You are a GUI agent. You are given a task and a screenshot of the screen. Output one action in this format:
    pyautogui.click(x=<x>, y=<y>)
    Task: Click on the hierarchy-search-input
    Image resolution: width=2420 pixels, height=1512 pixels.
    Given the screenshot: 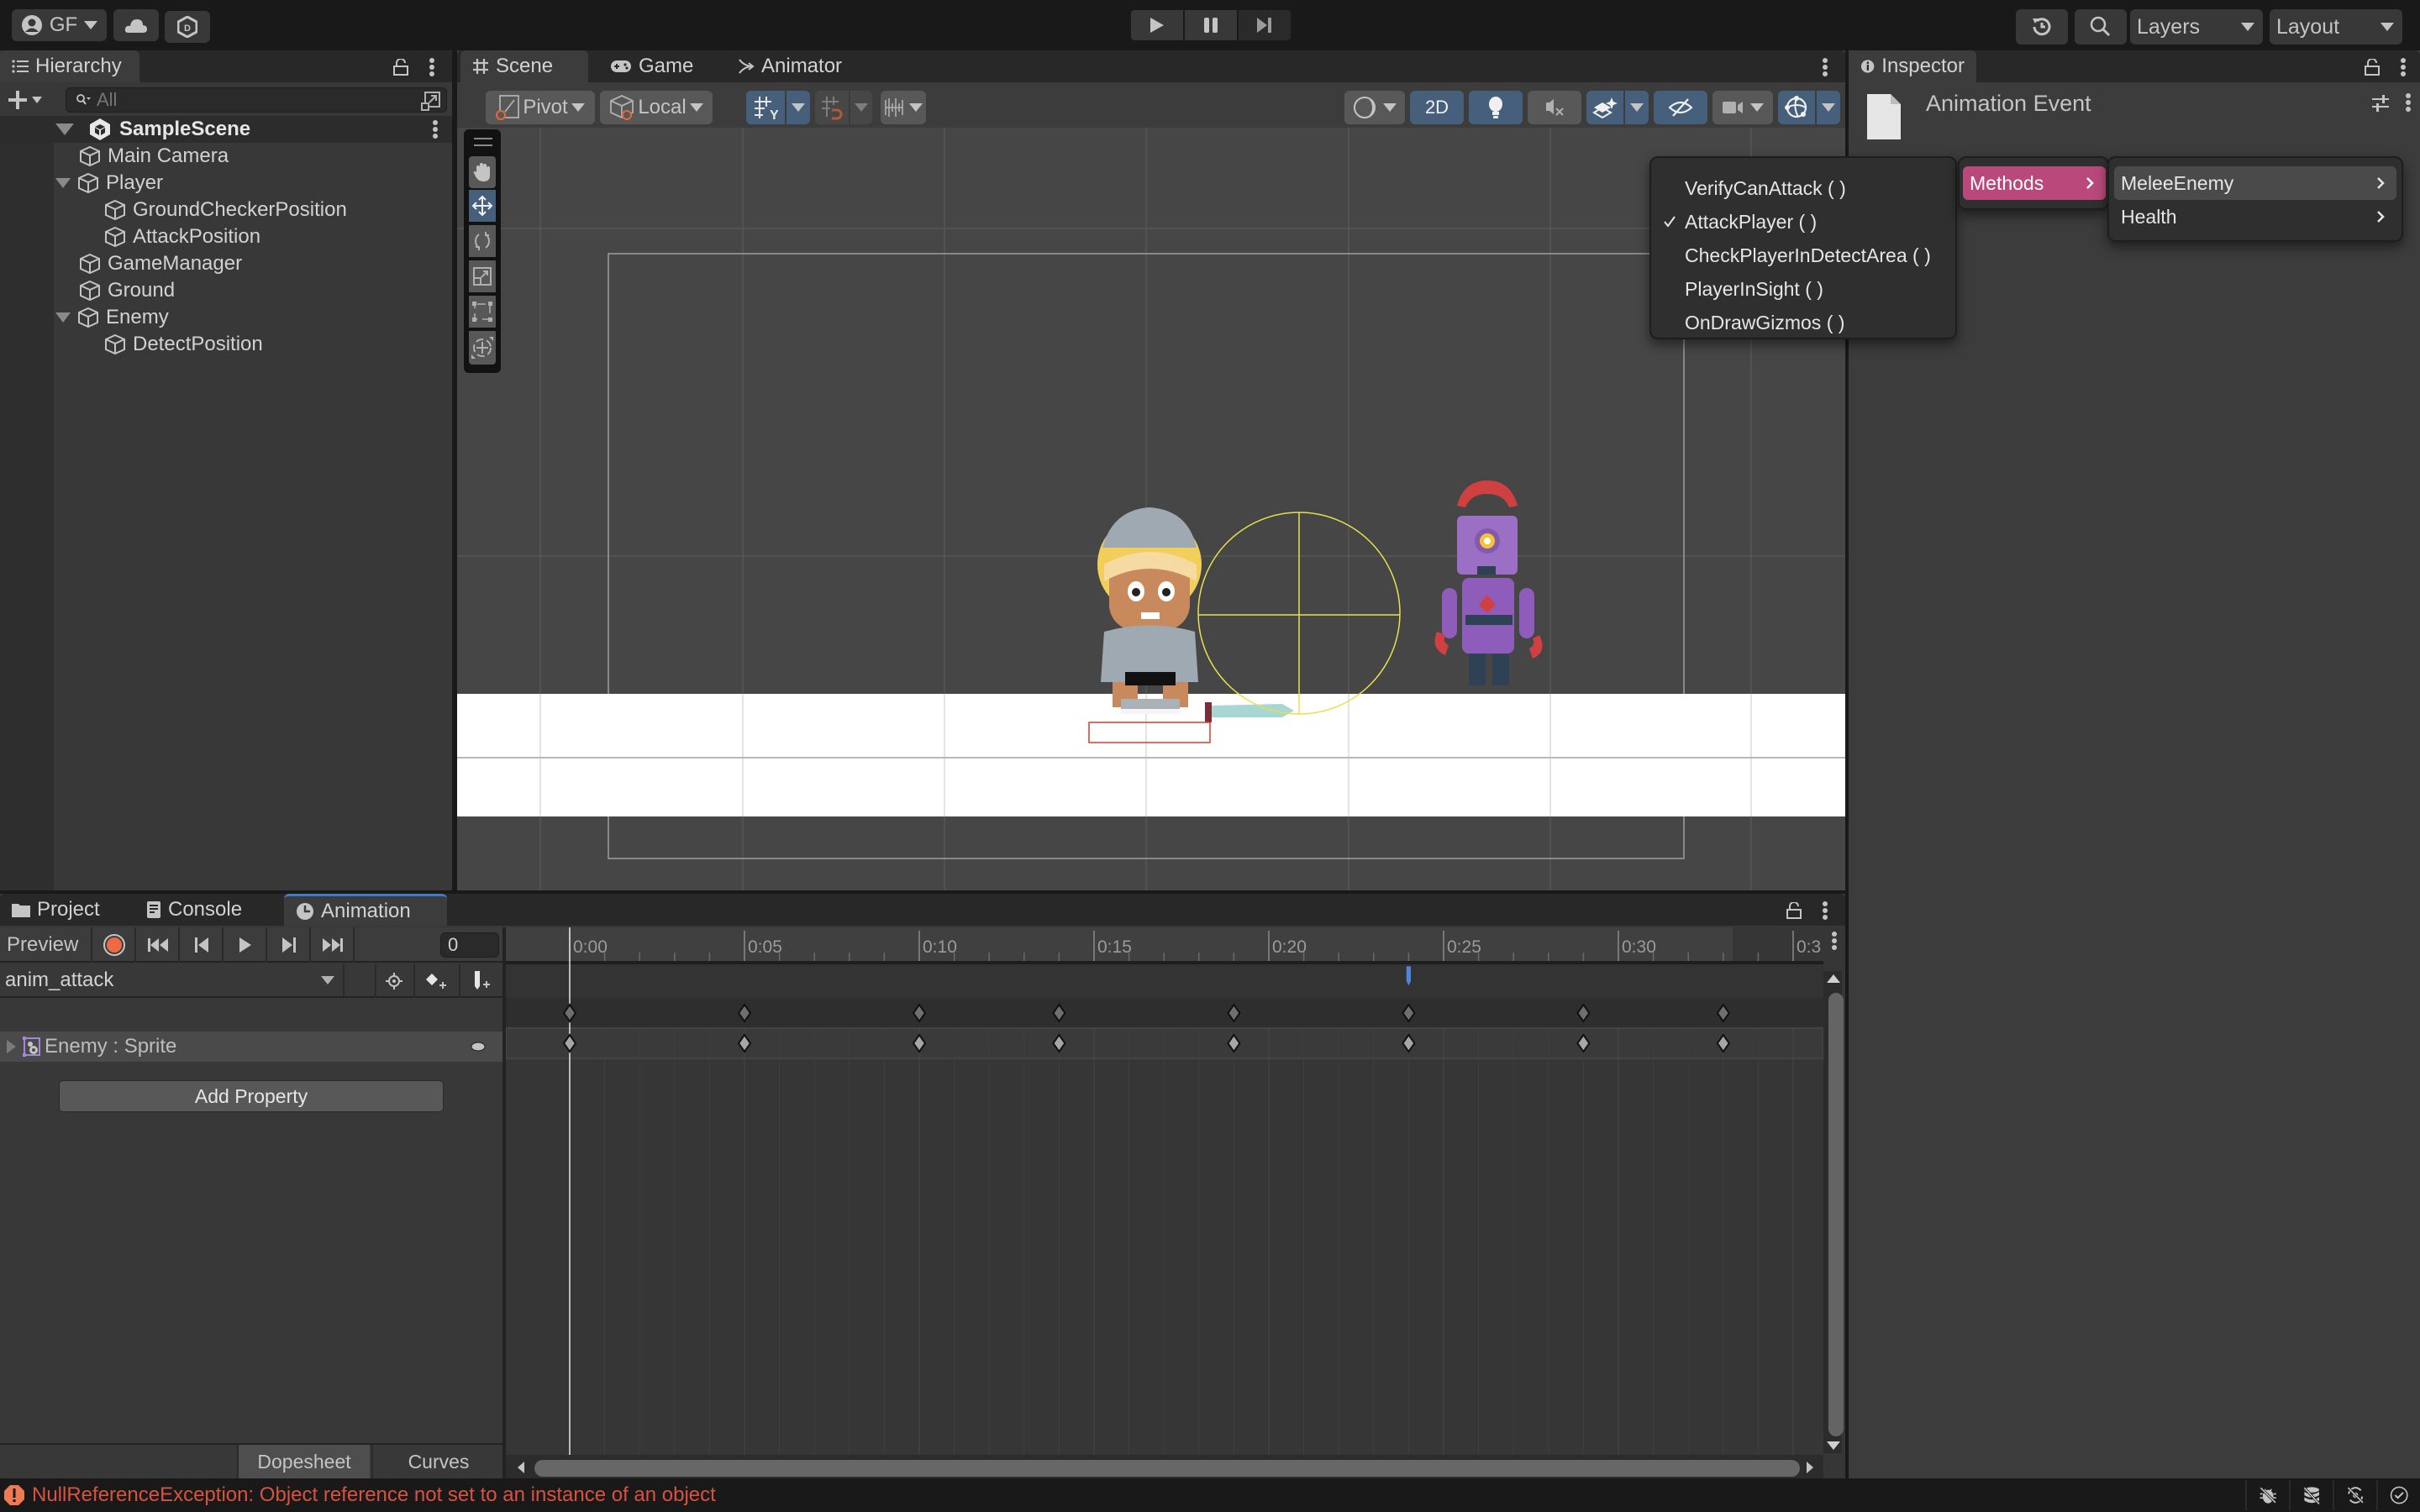 What is the action you would take?
    pyautogui.click(x=256, y=100)
    